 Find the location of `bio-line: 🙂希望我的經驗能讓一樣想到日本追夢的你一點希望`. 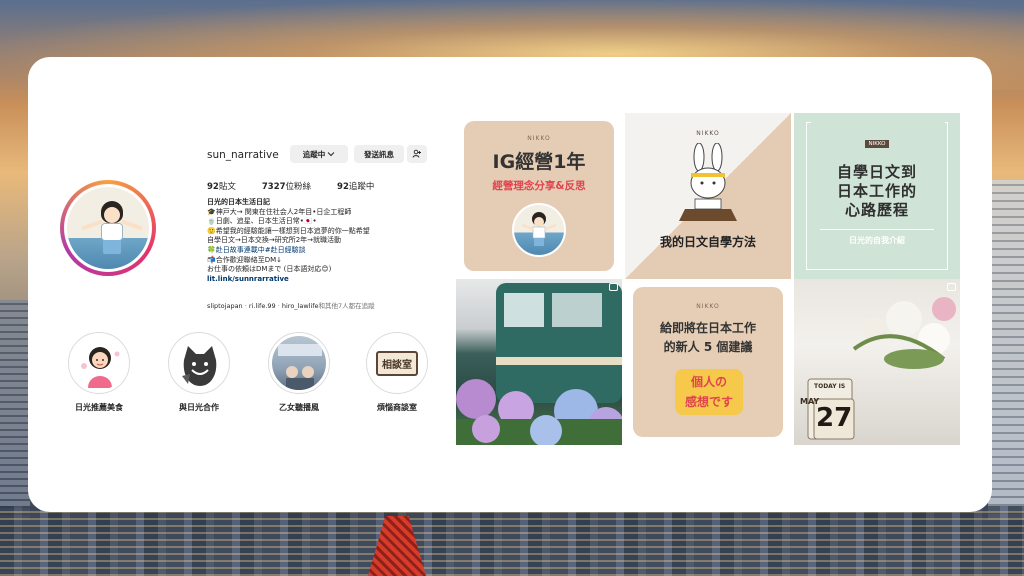

bio-line: 🙂希望我的經驗能讓一樣想到日本追夢的你一點希望 is located at coordinates (288, 230).